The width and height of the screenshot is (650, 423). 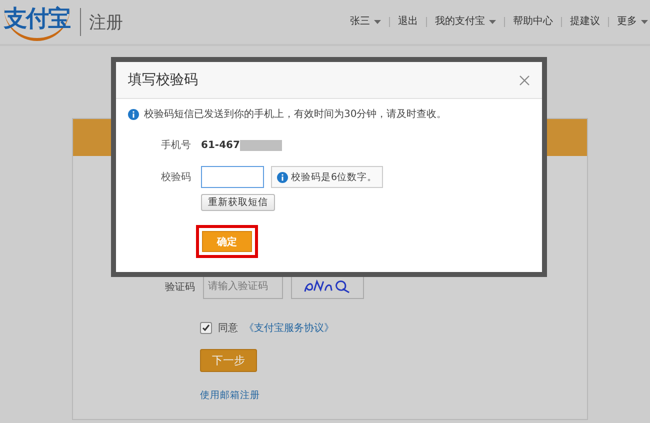 I want to click on field-label: 手机号, so click(x=176, y=145).